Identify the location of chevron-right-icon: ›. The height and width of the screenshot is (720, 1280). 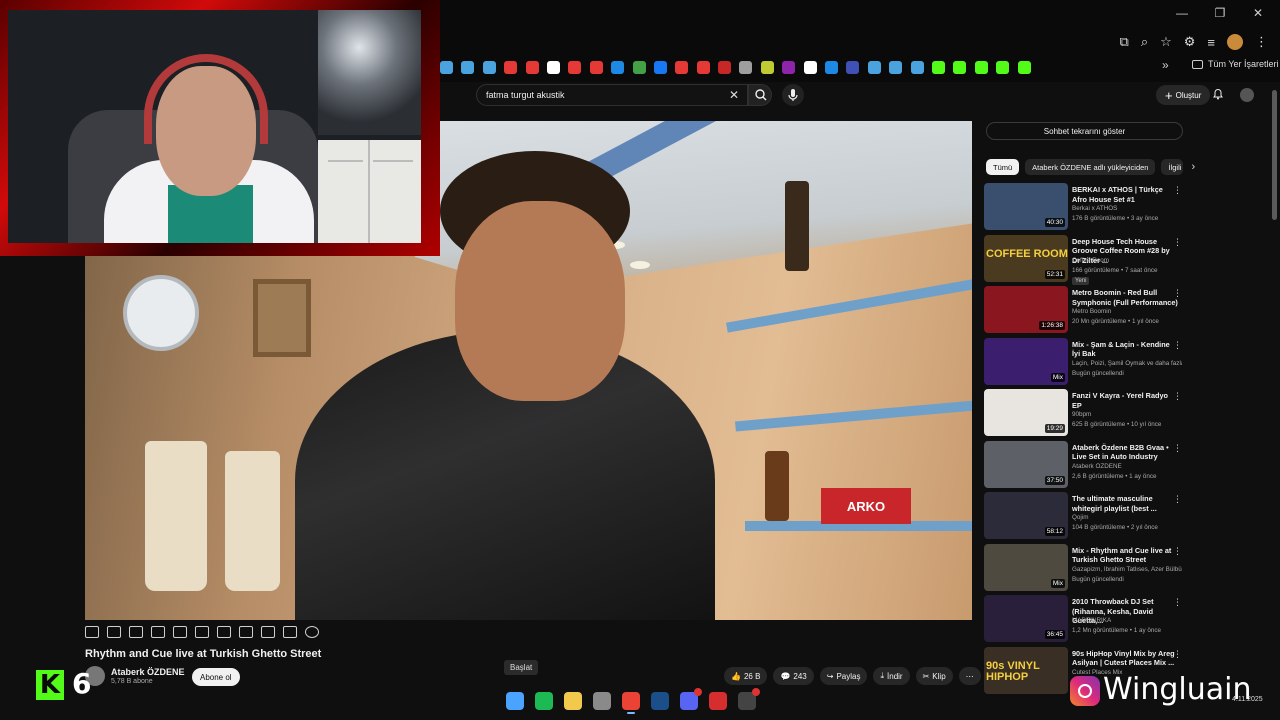
(1193, 167).